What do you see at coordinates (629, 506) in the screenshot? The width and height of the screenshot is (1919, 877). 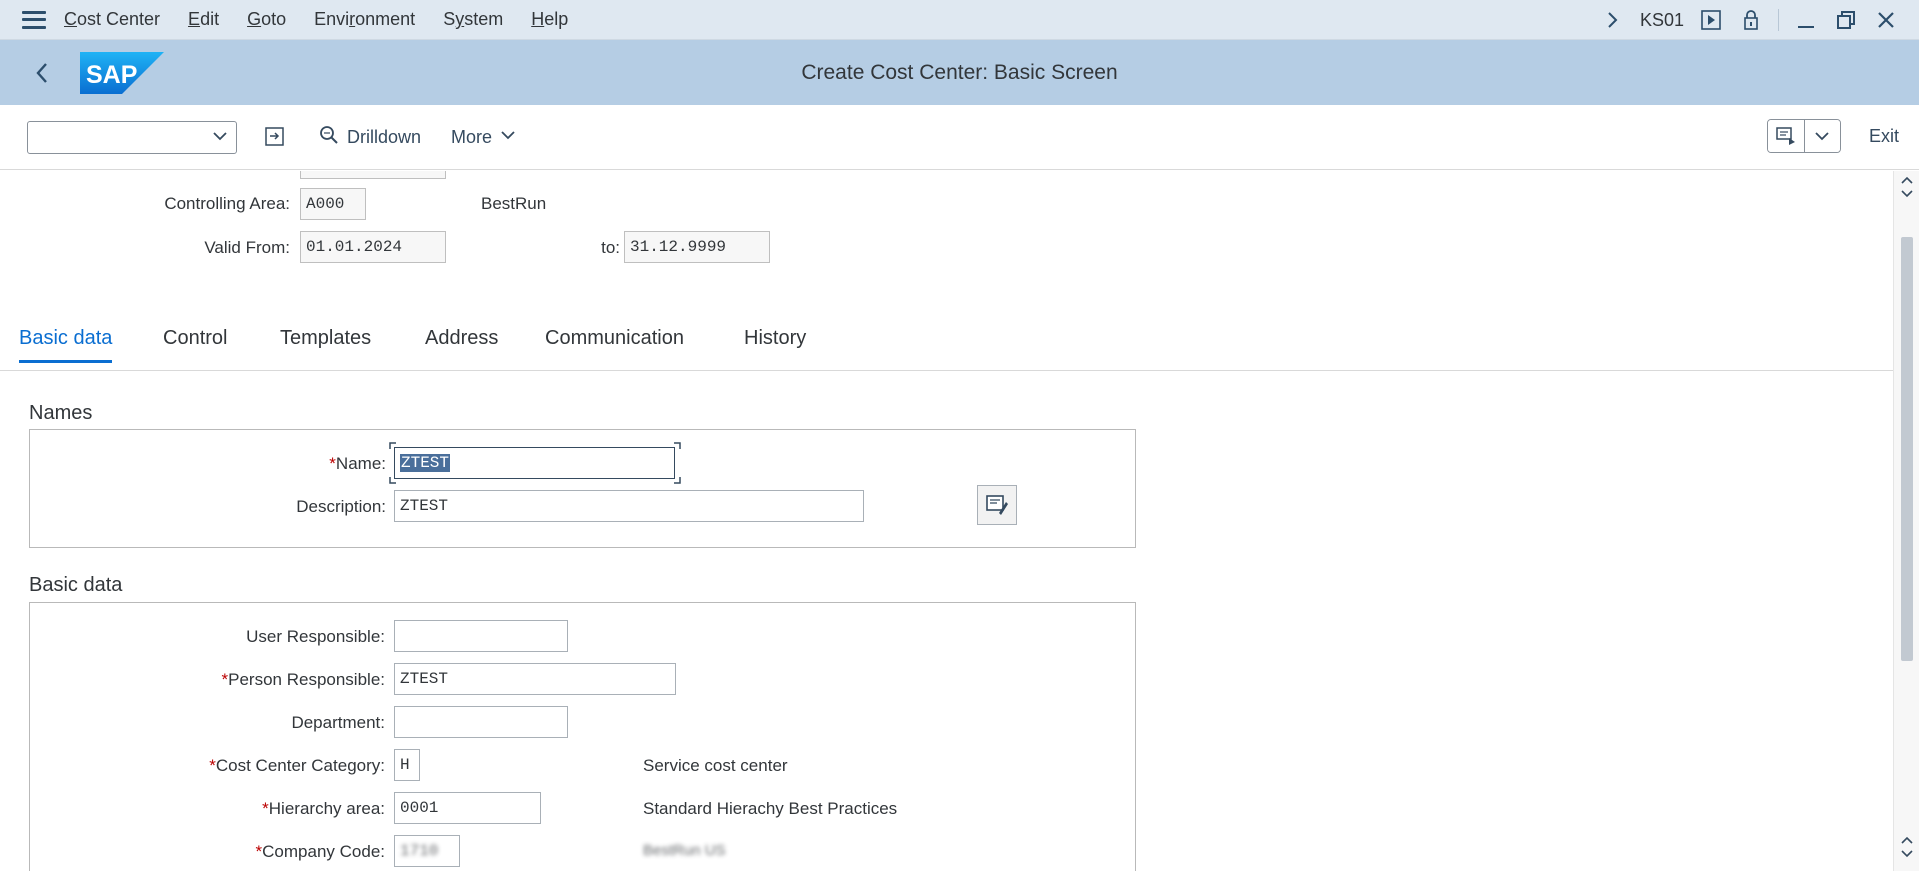 I see `description-input: ZTEST` at bounding box center [629, 506].